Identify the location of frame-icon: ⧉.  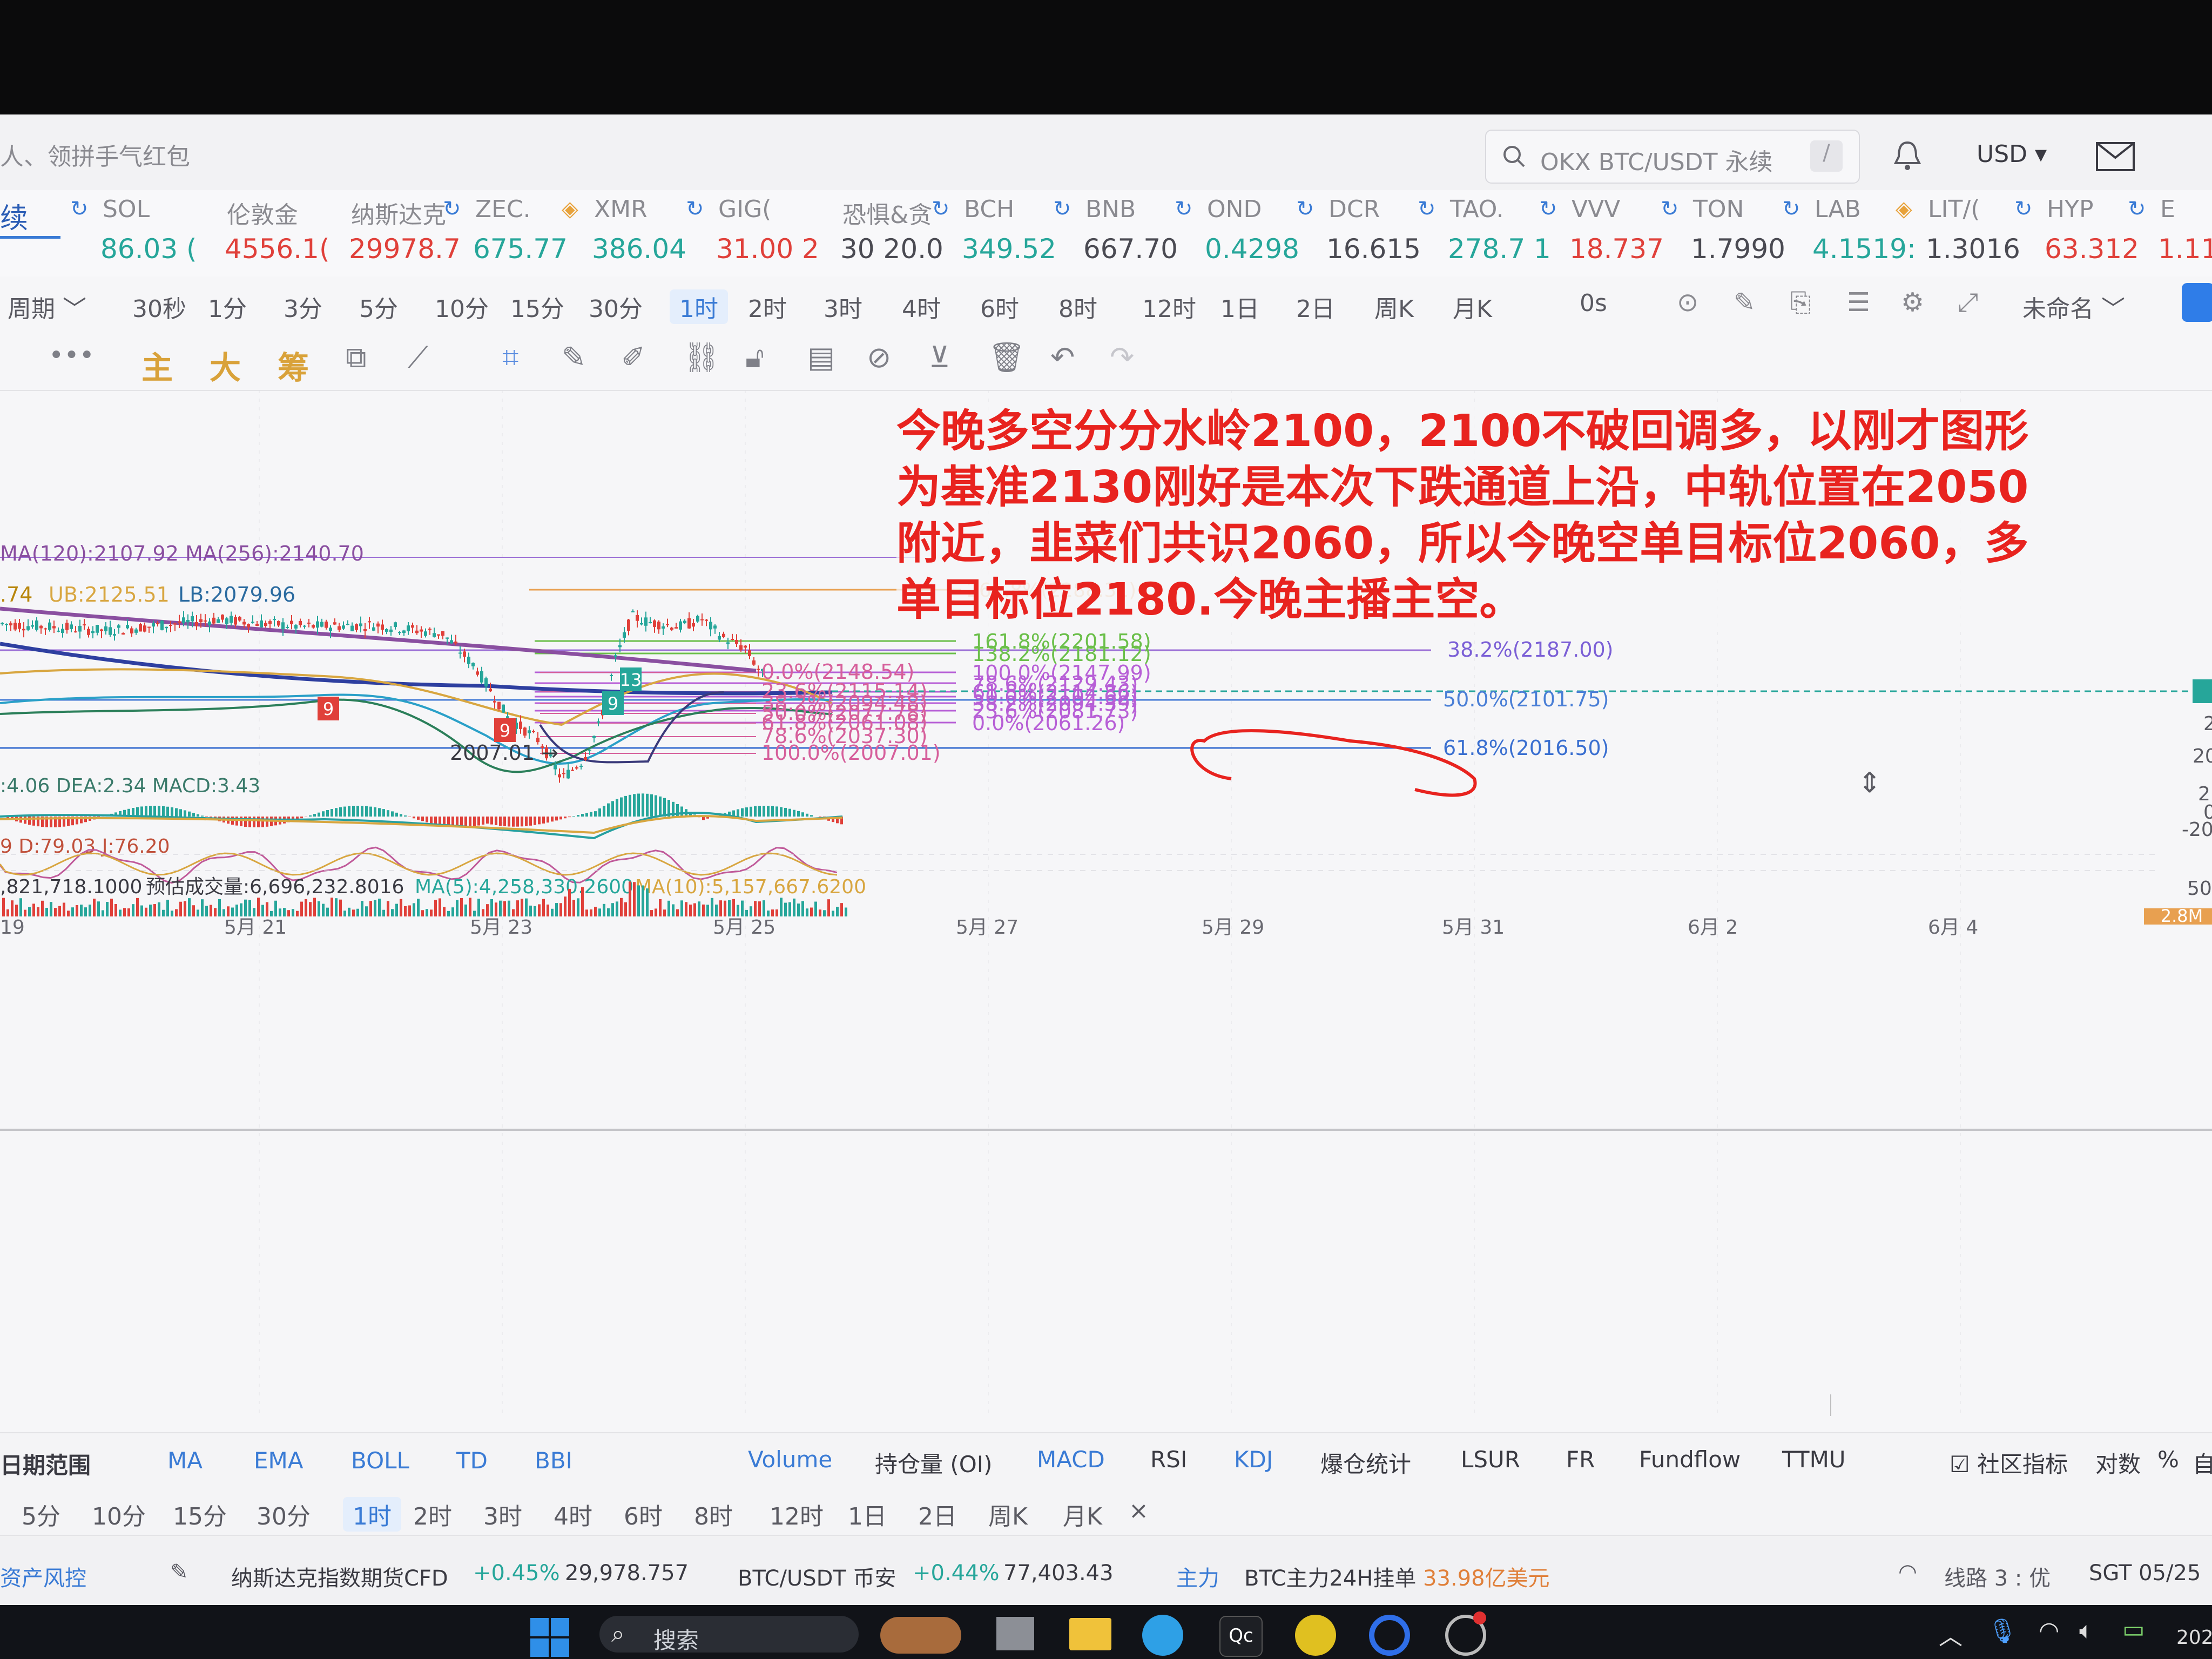
(356, 357).